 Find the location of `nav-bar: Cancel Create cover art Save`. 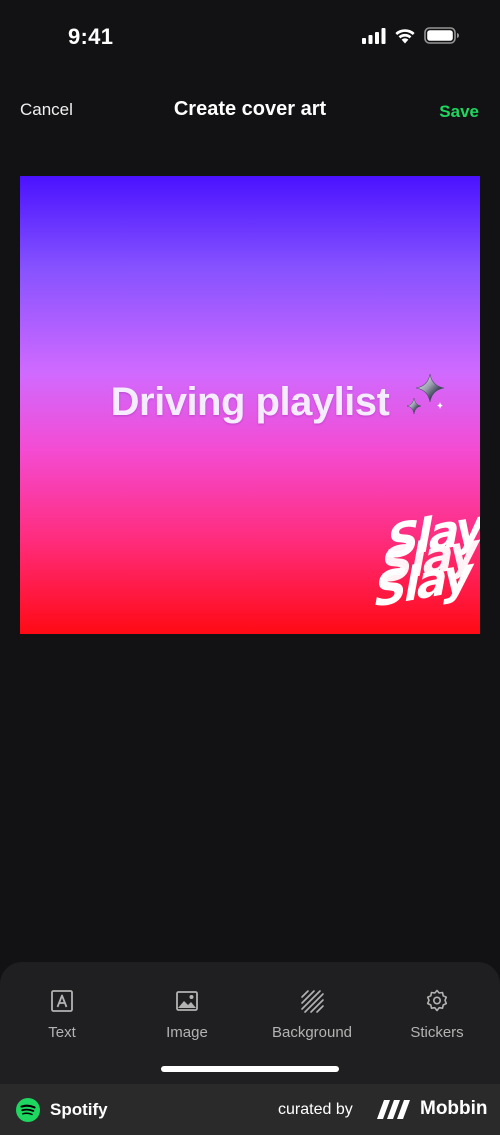

nav-bar: Cancel Create cover art Save is located at coordinates (250, 110).